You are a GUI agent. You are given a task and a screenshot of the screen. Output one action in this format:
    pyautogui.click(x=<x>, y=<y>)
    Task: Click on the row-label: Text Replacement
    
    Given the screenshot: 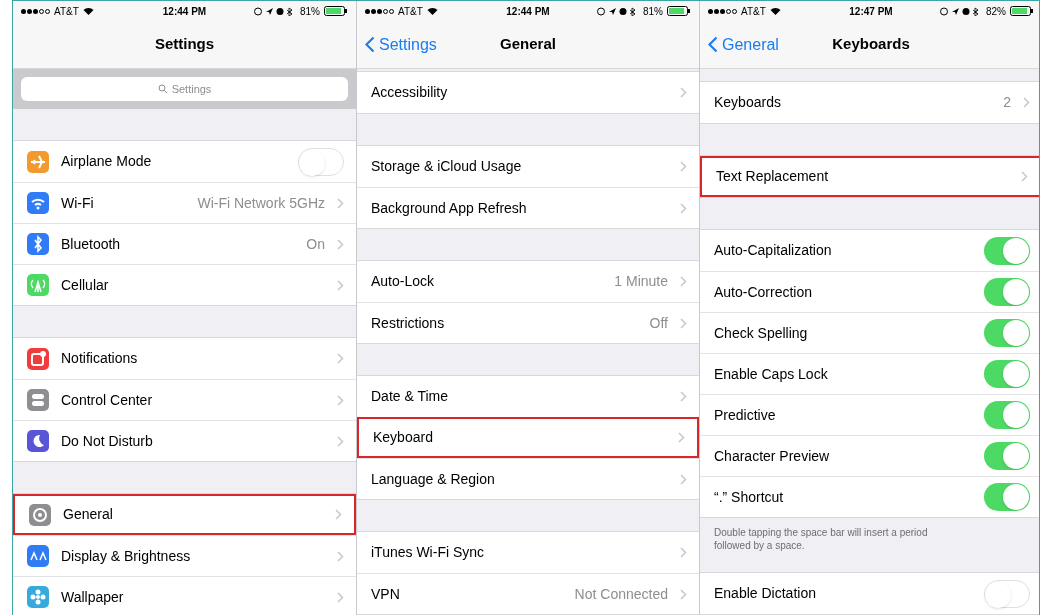 What is the action you would take?
    pyautogui.click(x=773, y=176)
    